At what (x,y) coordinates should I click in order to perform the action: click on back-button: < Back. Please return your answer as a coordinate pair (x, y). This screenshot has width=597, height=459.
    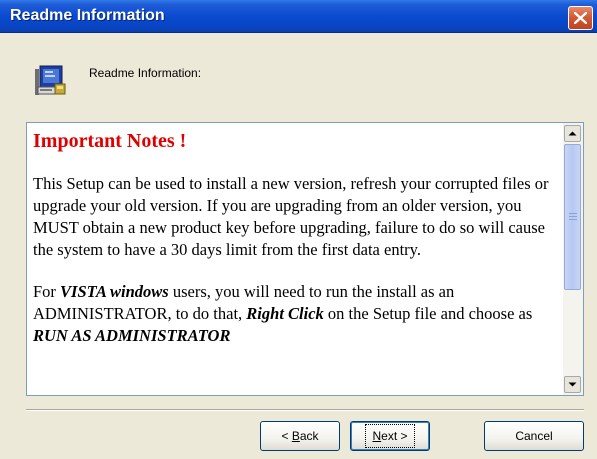
    Looking at the image, I should click on (300, 436).